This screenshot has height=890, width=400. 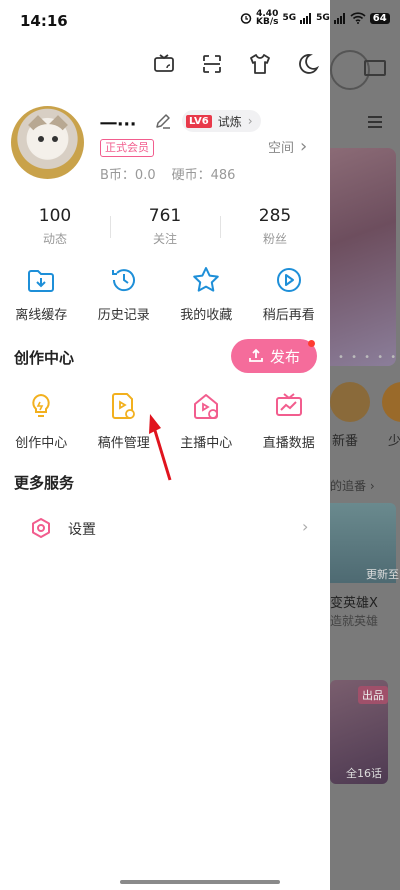 What do you see at coordinates (164, 64) in the screenshot?
I see `tv-icon` at bounding box center [164, 64].